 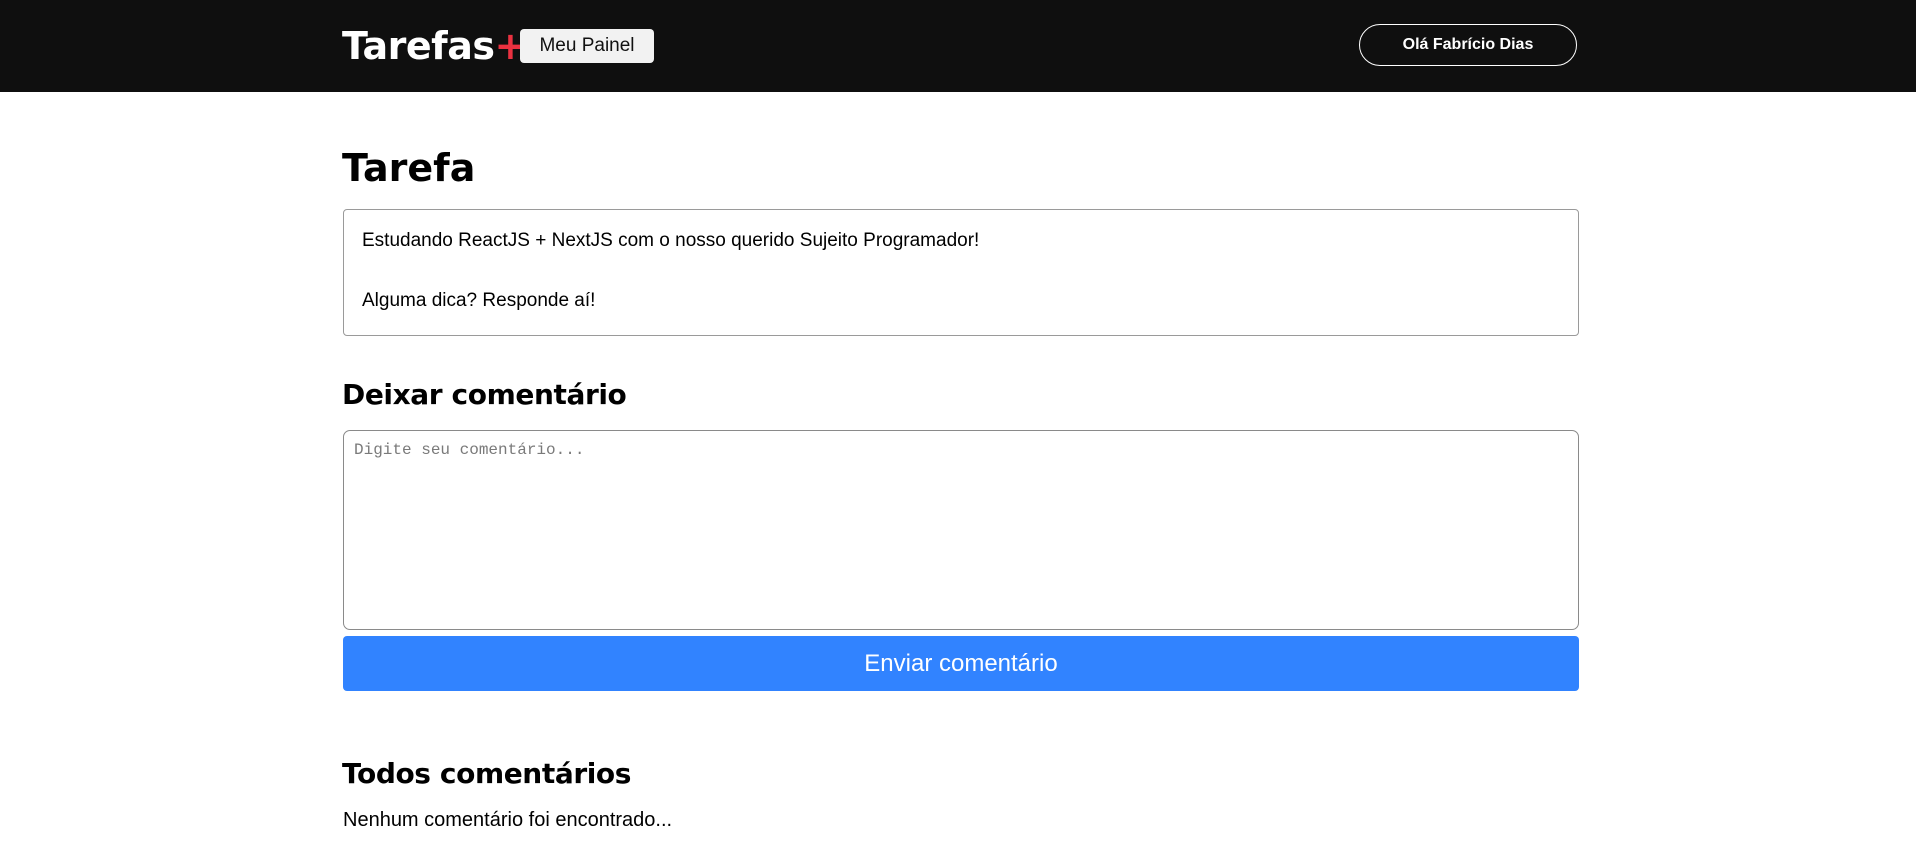 What do you see at coordinates (479, 300) in the screenshot?
I see `task-text-line-2: Alguma dica? Responde aí!` at bounding box center [479, 300].